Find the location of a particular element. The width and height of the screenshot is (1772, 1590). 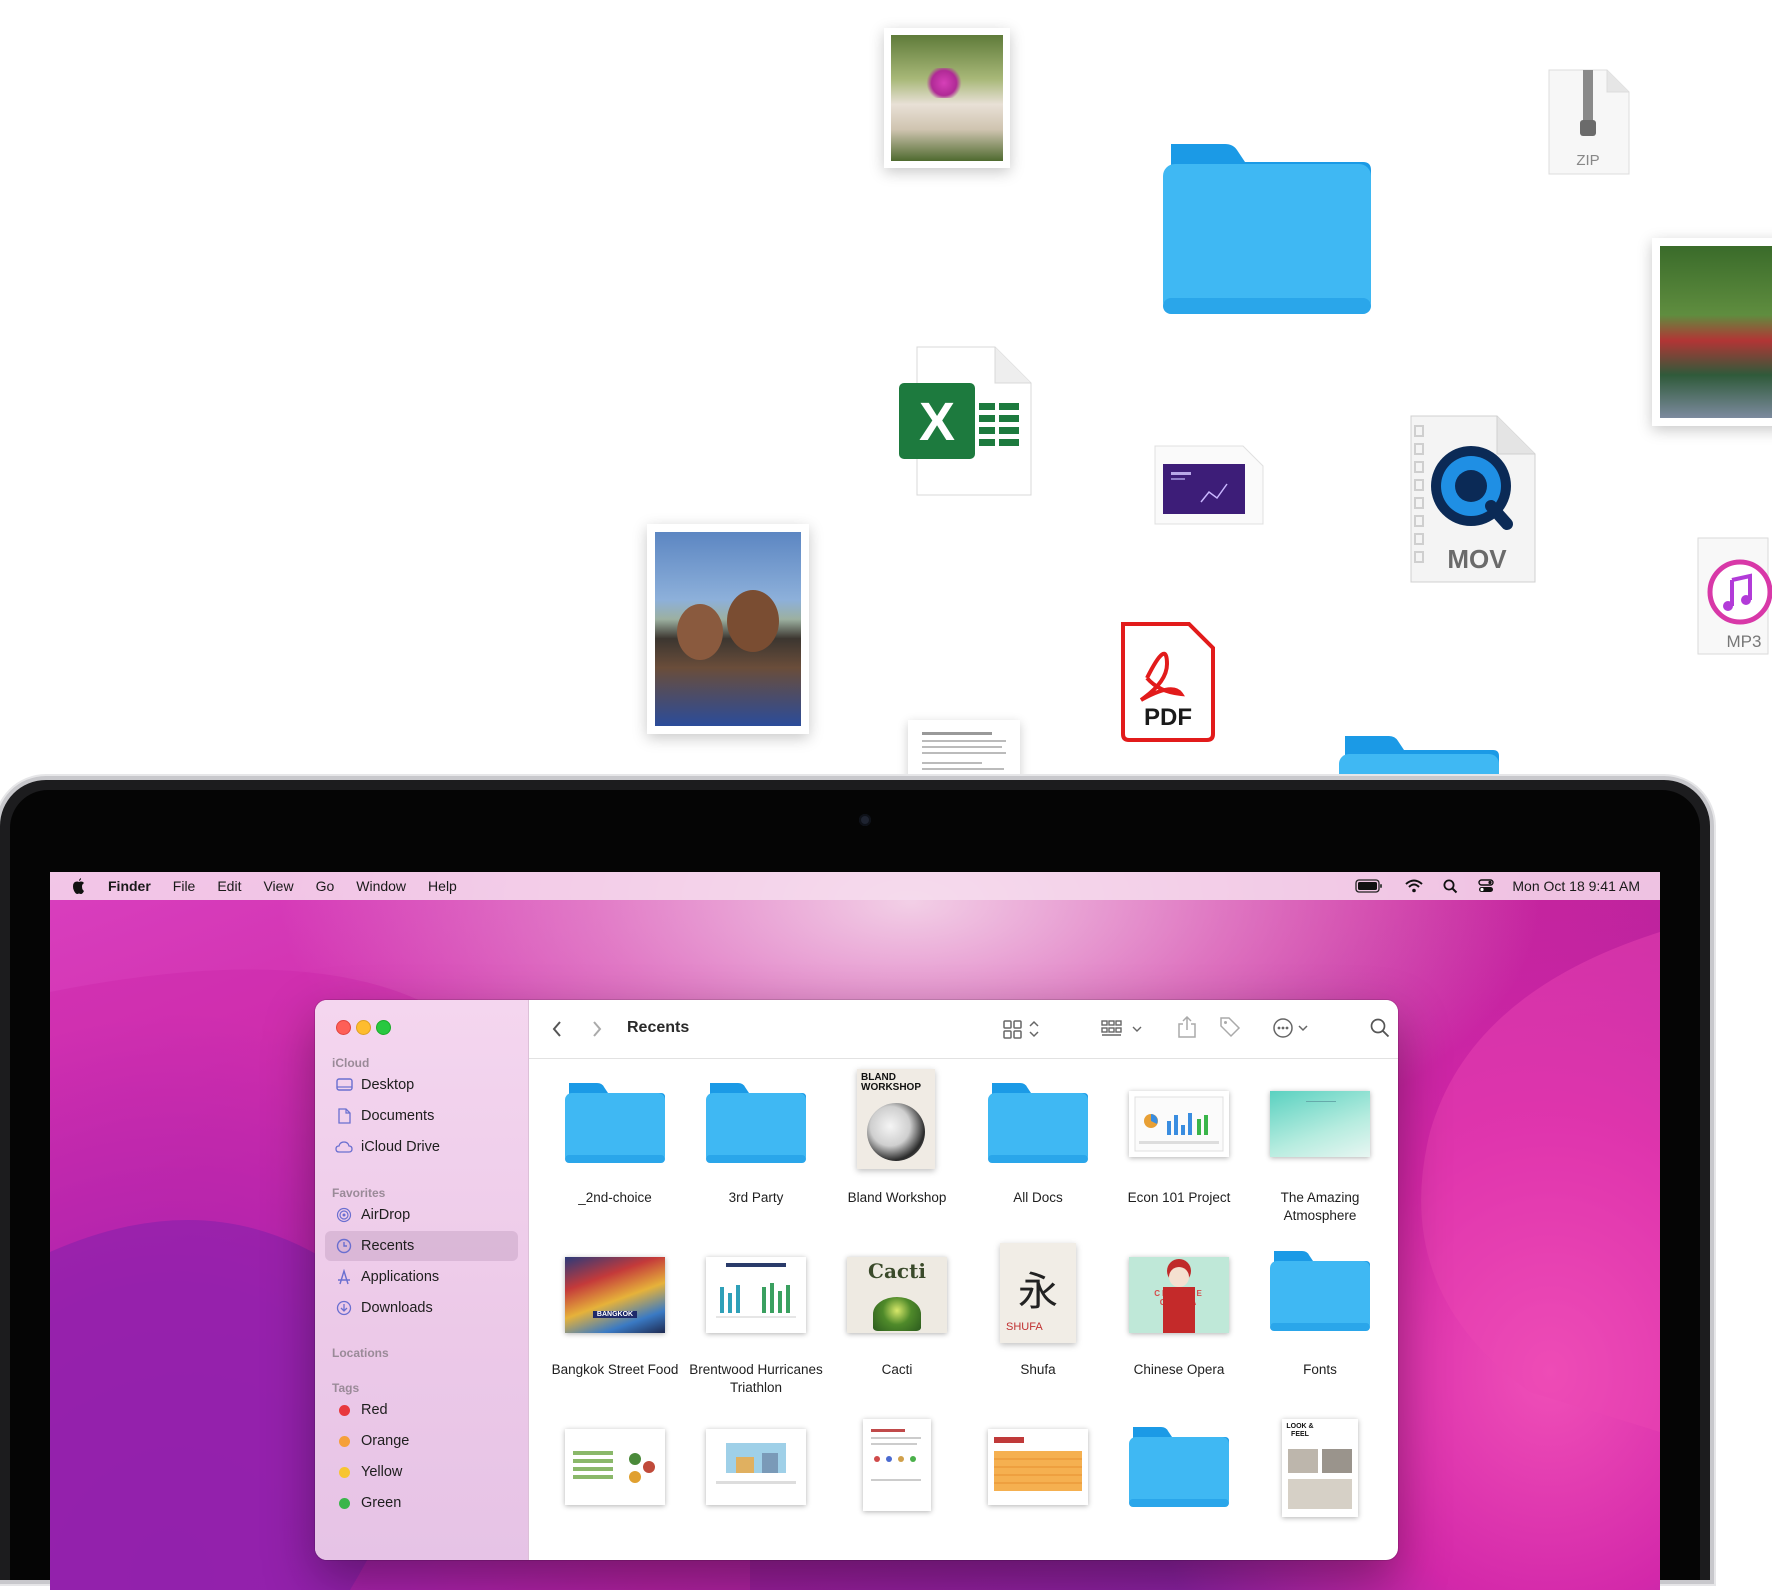

applications-icon is located at coordinates (344, 1277).